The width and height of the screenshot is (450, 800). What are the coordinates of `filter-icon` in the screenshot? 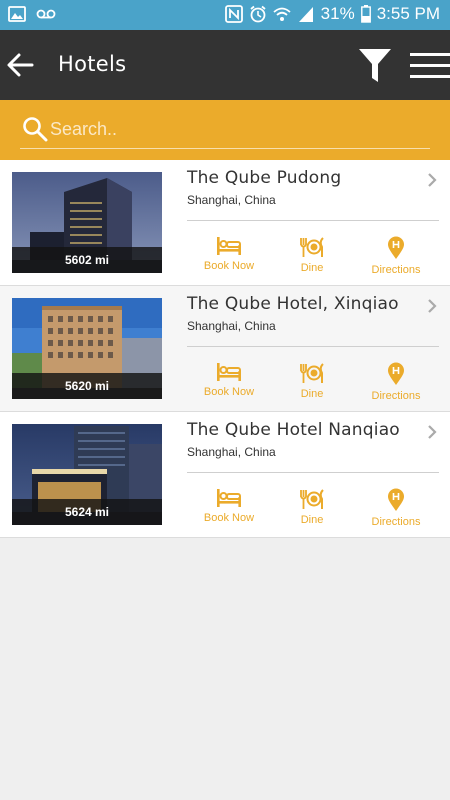 It's located at (375, 66).